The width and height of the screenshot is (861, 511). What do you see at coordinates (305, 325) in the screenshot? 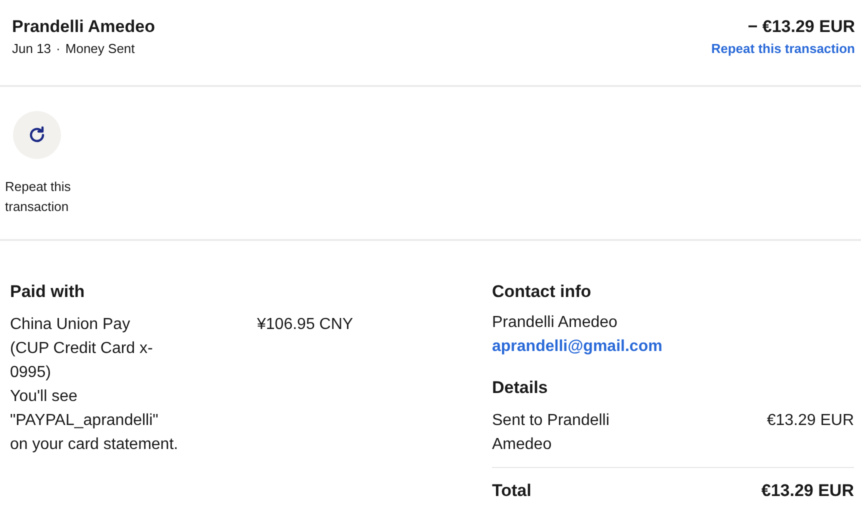
I see `paid-amount: ¥106.95 CNY` at bounding box center [305, 325].